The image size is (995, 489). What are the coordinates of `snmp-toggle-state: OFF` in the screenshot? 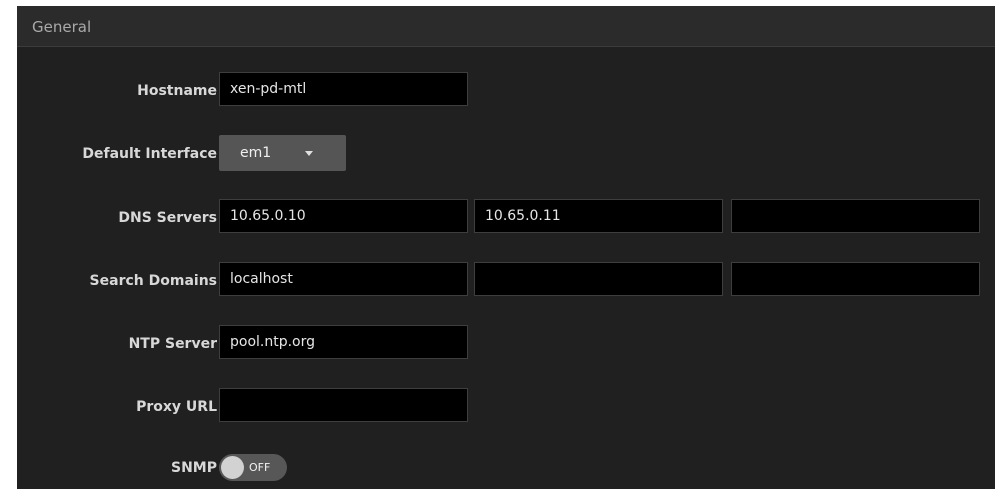 It's located at (260, 467).